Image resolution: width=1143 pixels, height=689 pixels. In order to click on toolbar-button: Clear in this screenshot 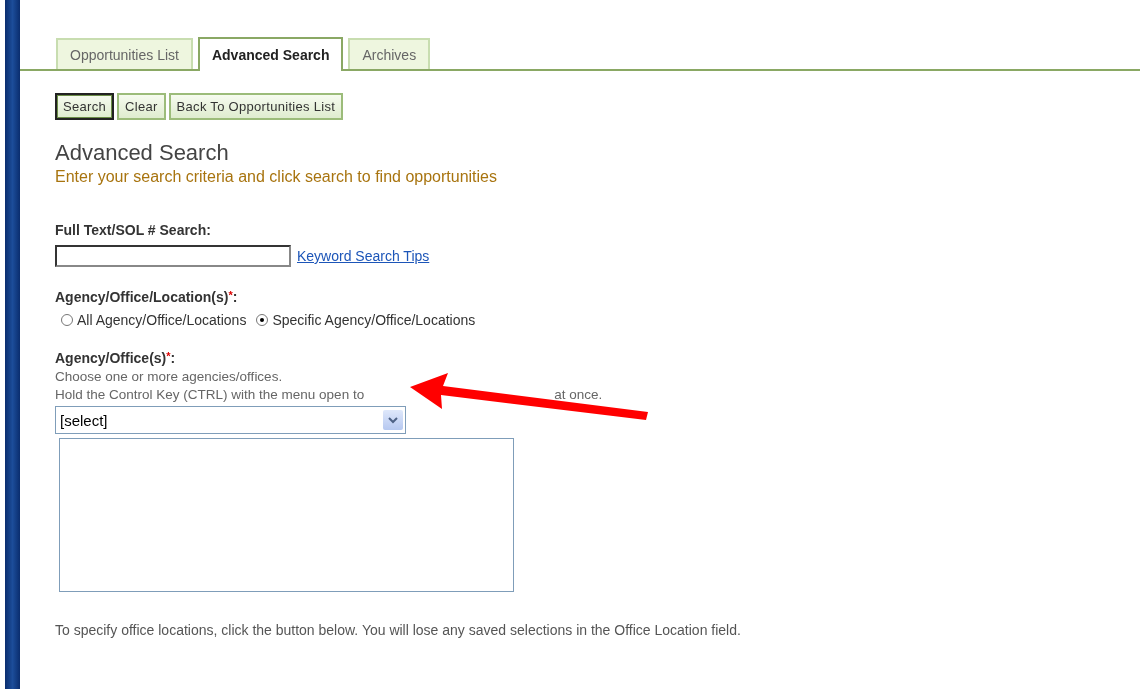, I will do `click(141, 106)`.